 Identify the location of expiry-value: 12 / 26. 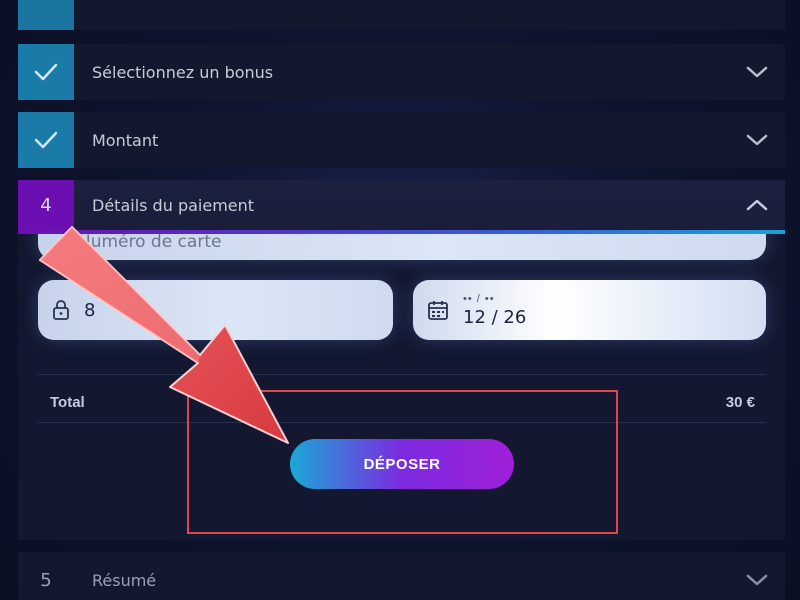
(495, 317).